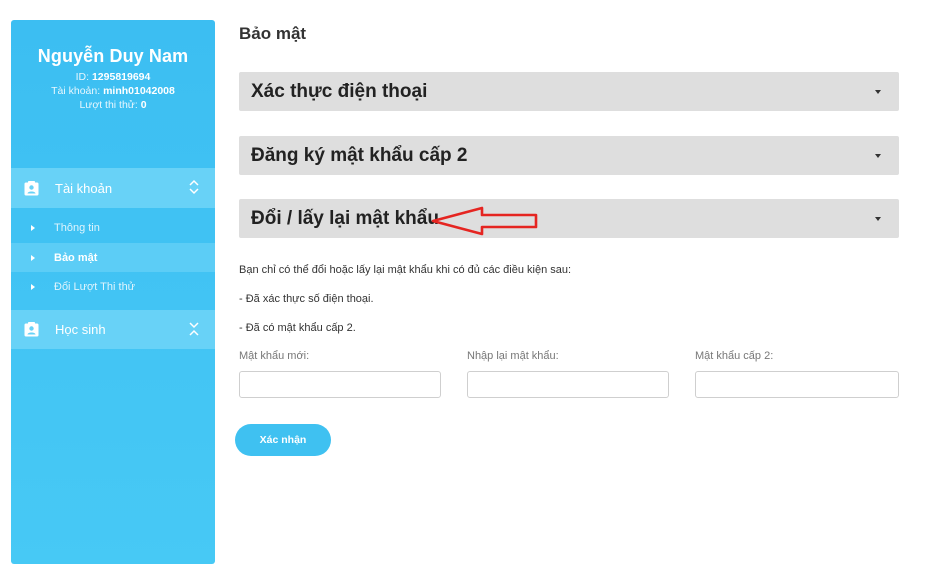 The height and width of the screenshot is (575, 943). What do you see at coordinates (139, 91) in the screenshot?
I see `account-value: minh01042008` at bounding box center [139, 91].